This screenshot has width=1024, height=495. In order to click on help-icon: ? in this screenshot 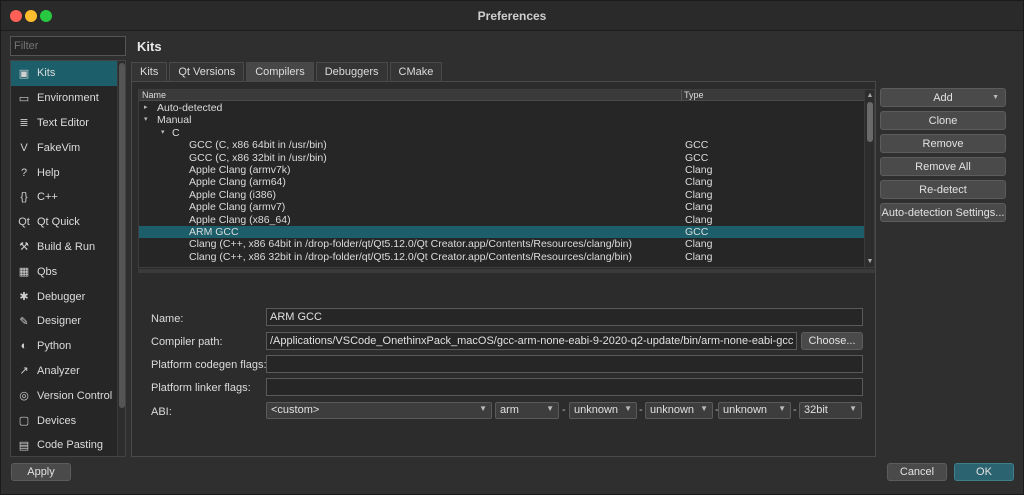, I will do `click(24, 172)`.